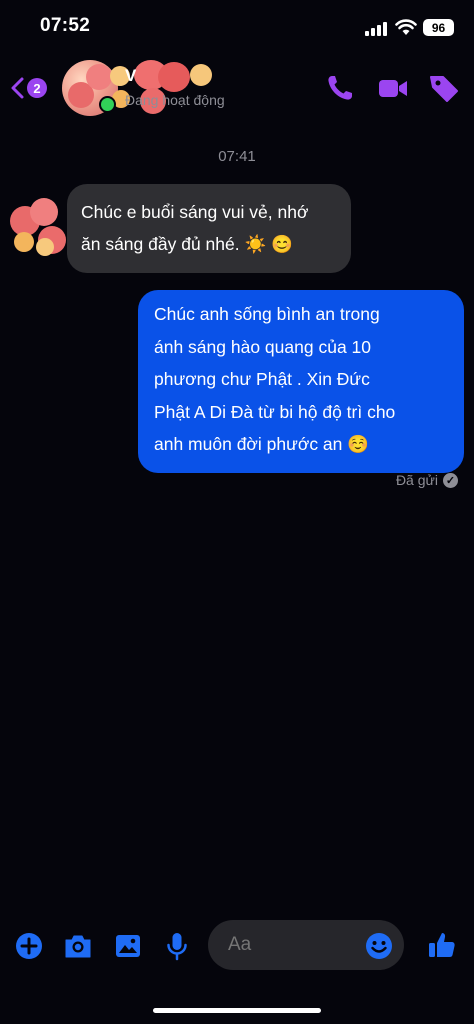  Describe the element at coordinates (29, 946) in the screenshot. I see `plus-icon` at that location.